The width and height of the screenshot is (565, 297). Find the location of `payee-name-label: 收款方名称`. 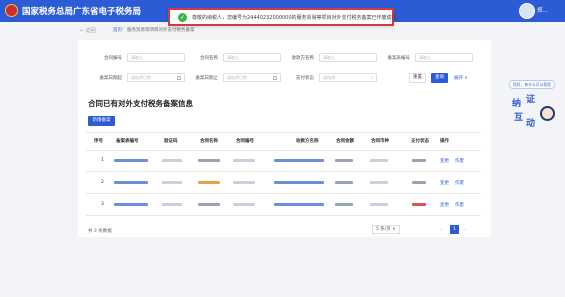

payee-name-label: 收款方名称 is located at coordinates (303, 58).